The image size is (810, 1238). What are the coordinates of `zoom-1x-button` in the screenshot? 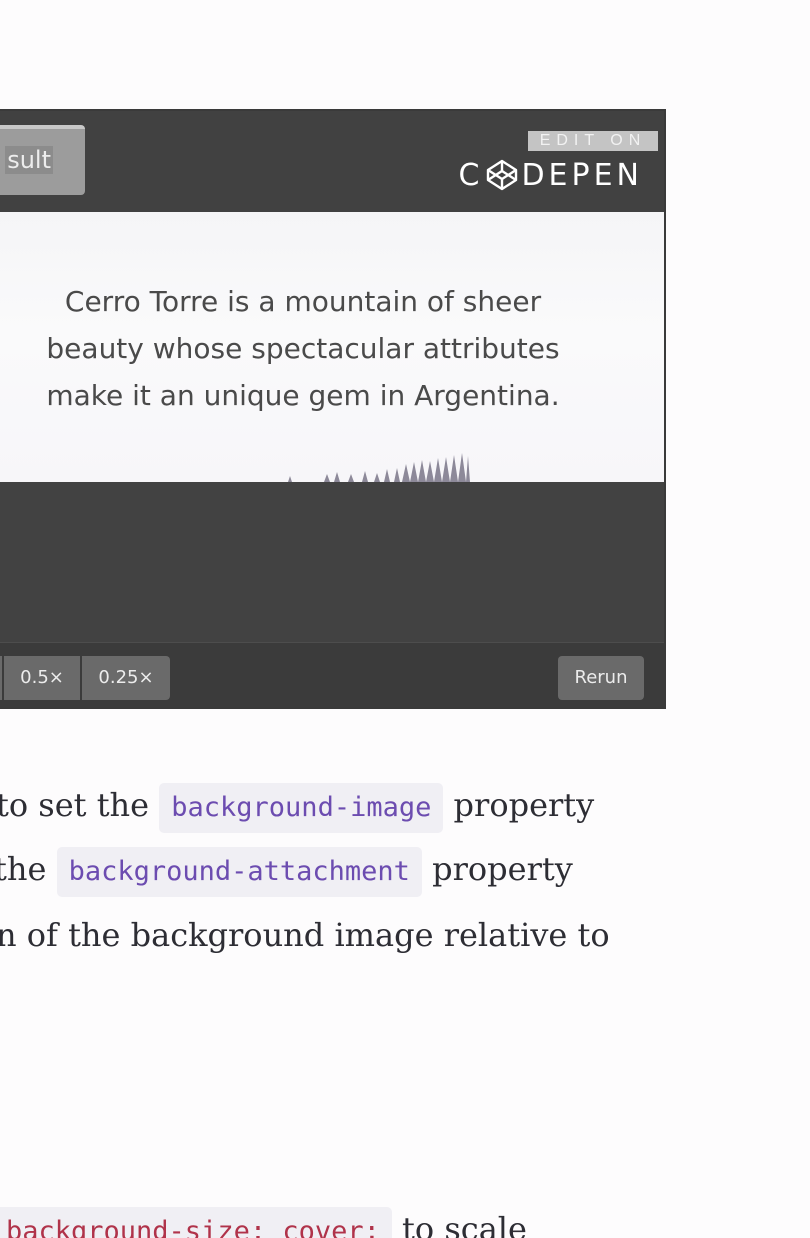 It's located at (1, 678).